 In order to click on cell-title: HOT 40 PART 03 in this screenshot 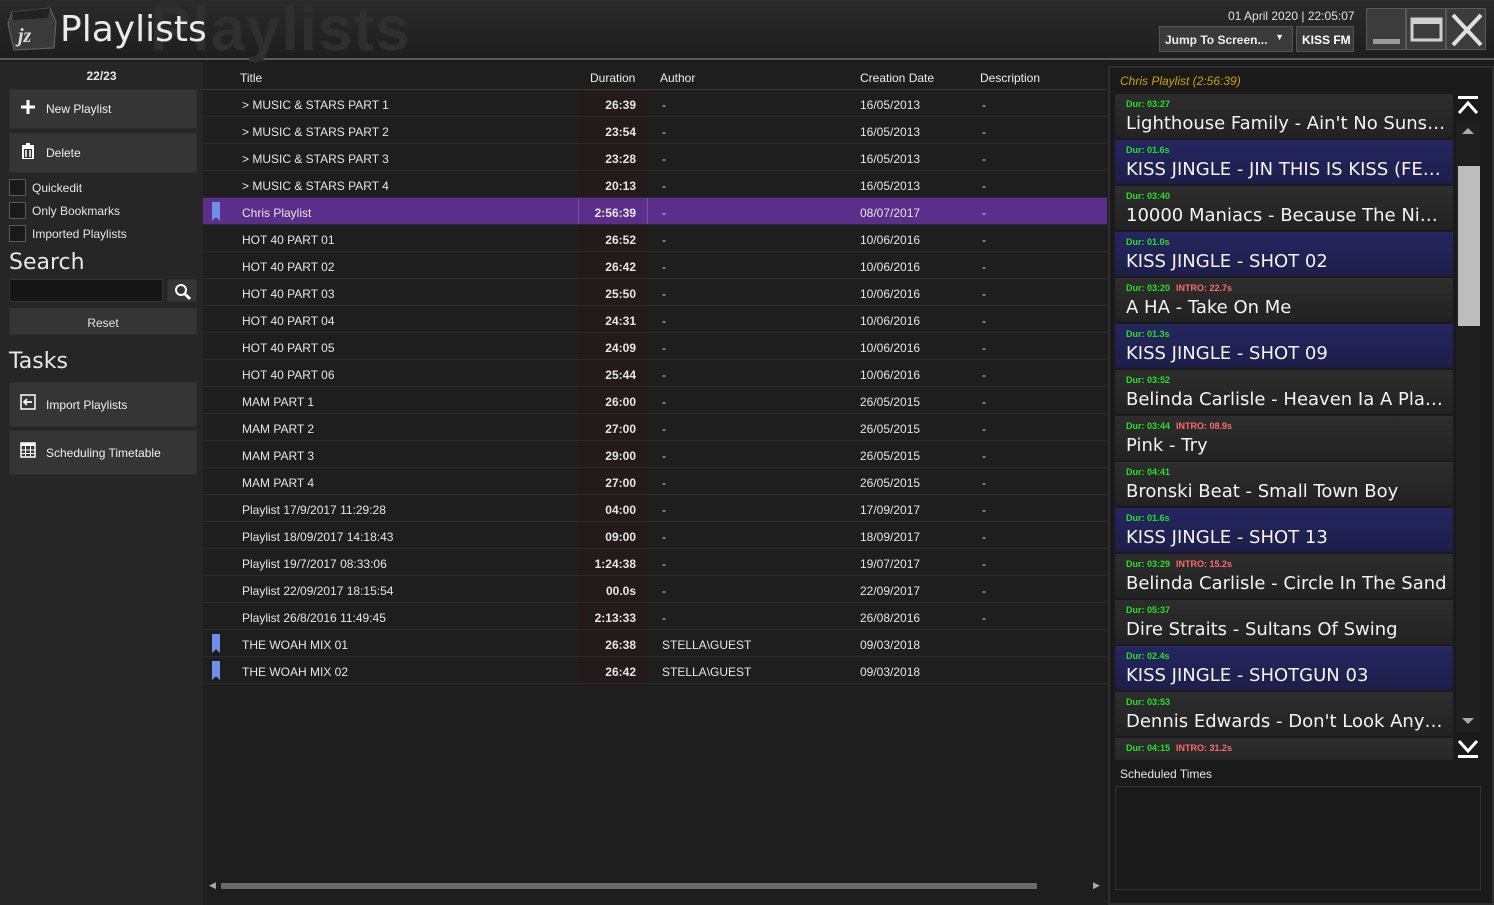, I will do `click(288, 294)`.